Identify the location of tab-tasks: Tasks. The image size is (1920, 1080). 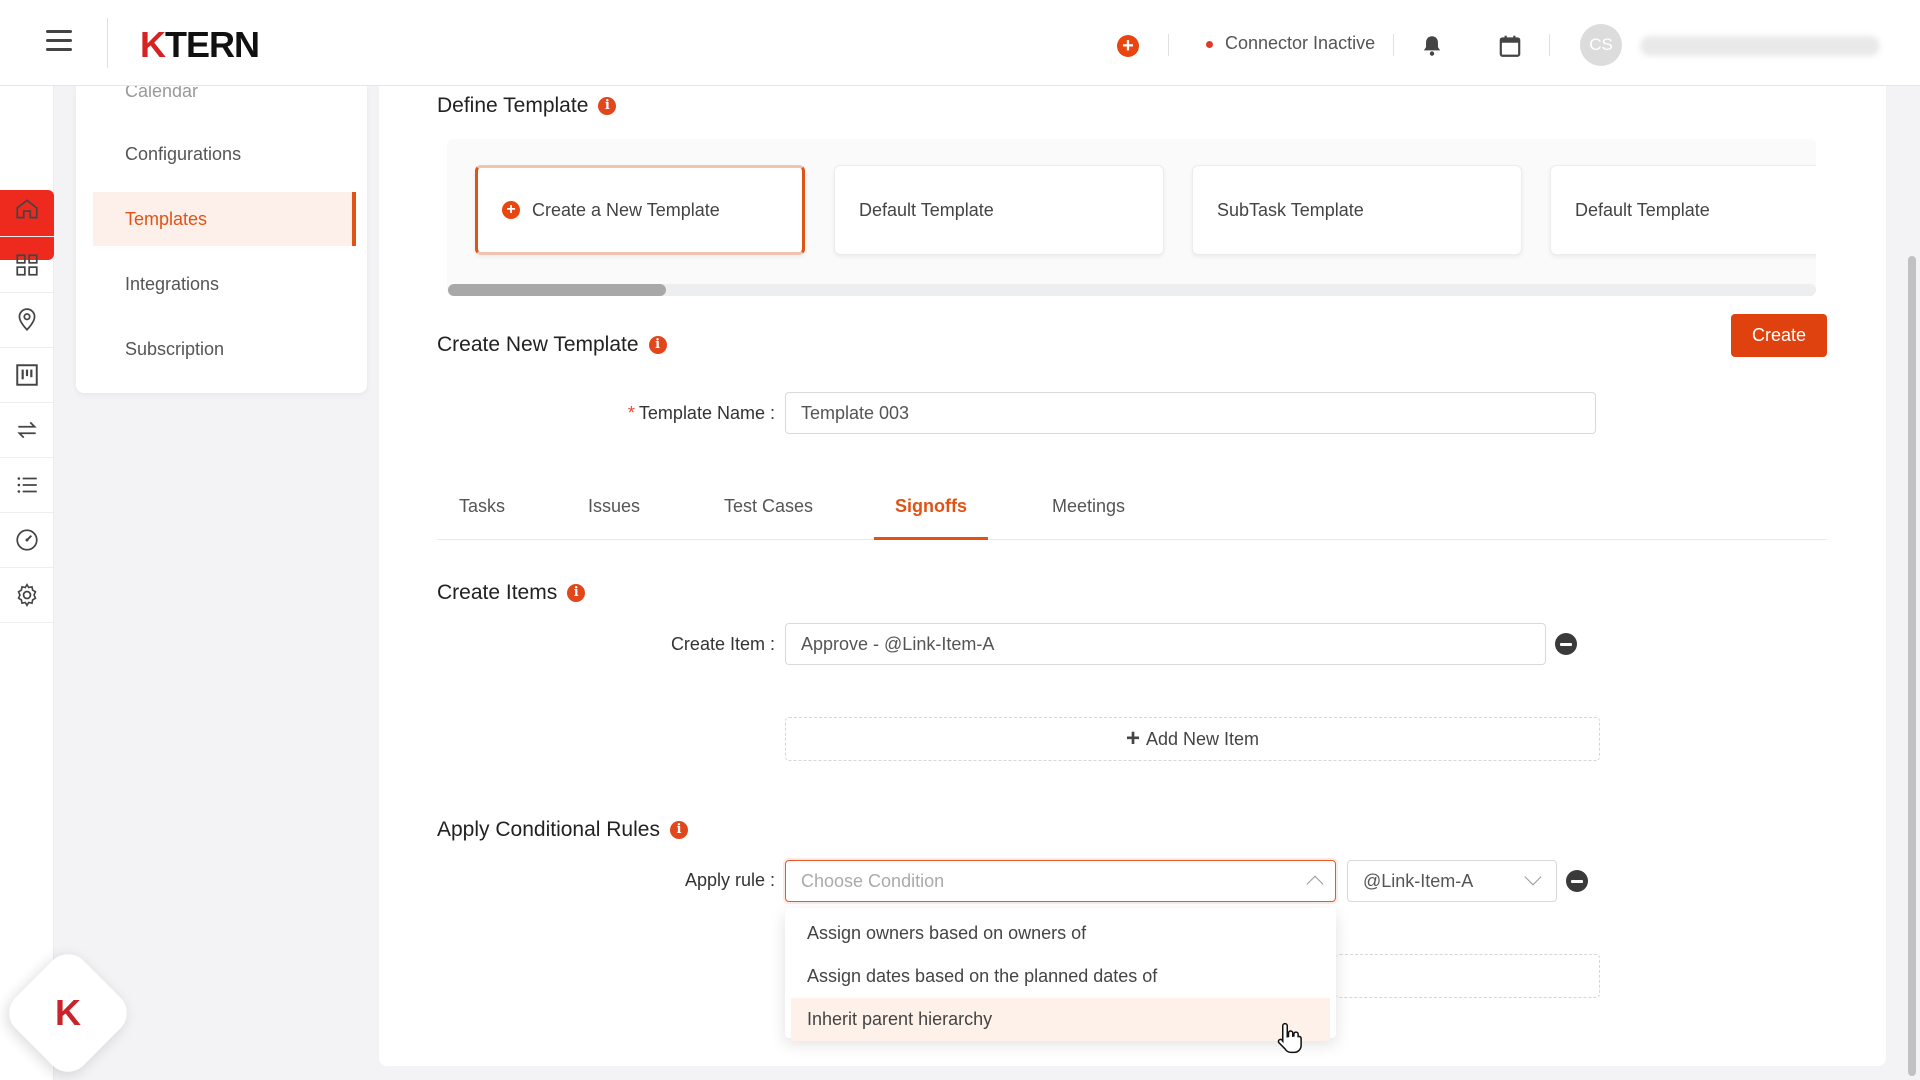
(482, 511).